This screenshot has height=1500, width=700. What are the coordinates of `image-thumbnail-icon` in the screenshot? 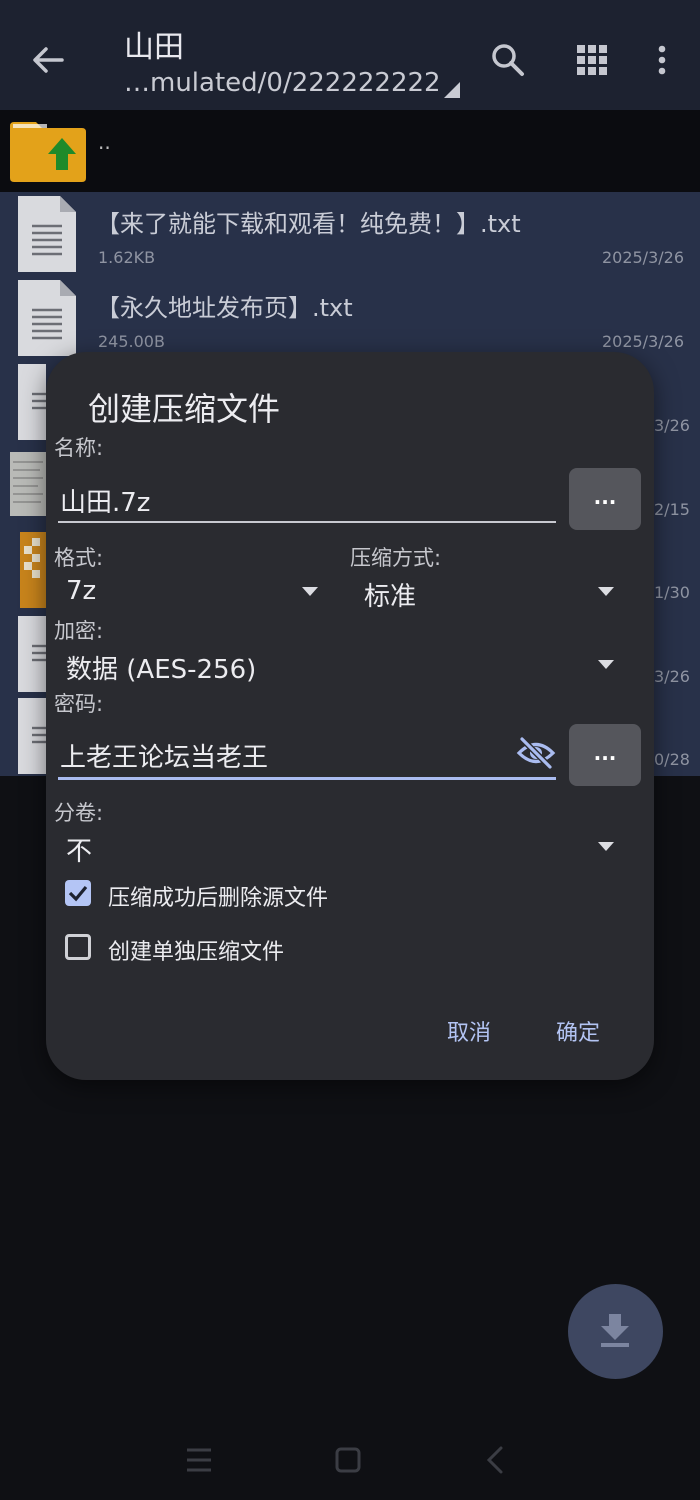 It's located at (28, 484).